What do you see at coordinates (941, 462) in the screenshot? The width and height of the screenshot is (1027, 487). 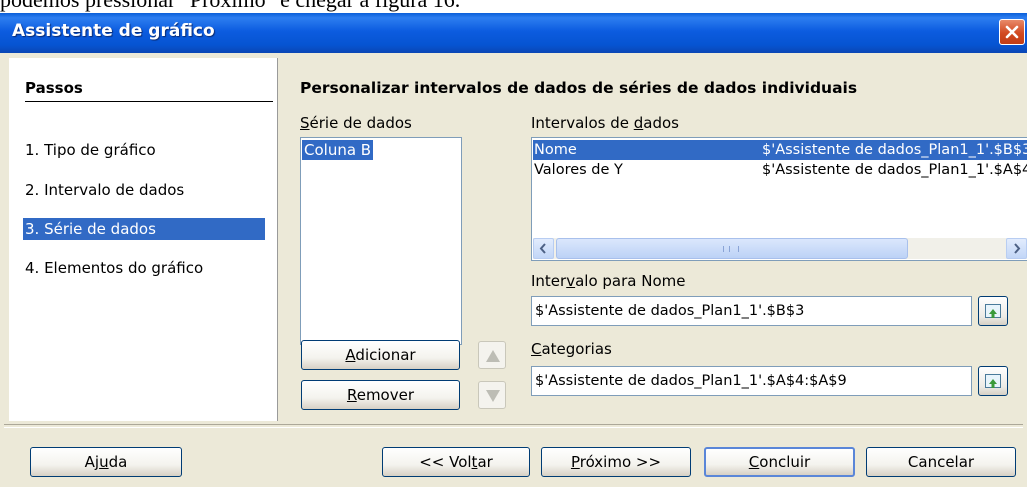 I see `cancel-button: Cancelar` at bounding box center [941, 462].